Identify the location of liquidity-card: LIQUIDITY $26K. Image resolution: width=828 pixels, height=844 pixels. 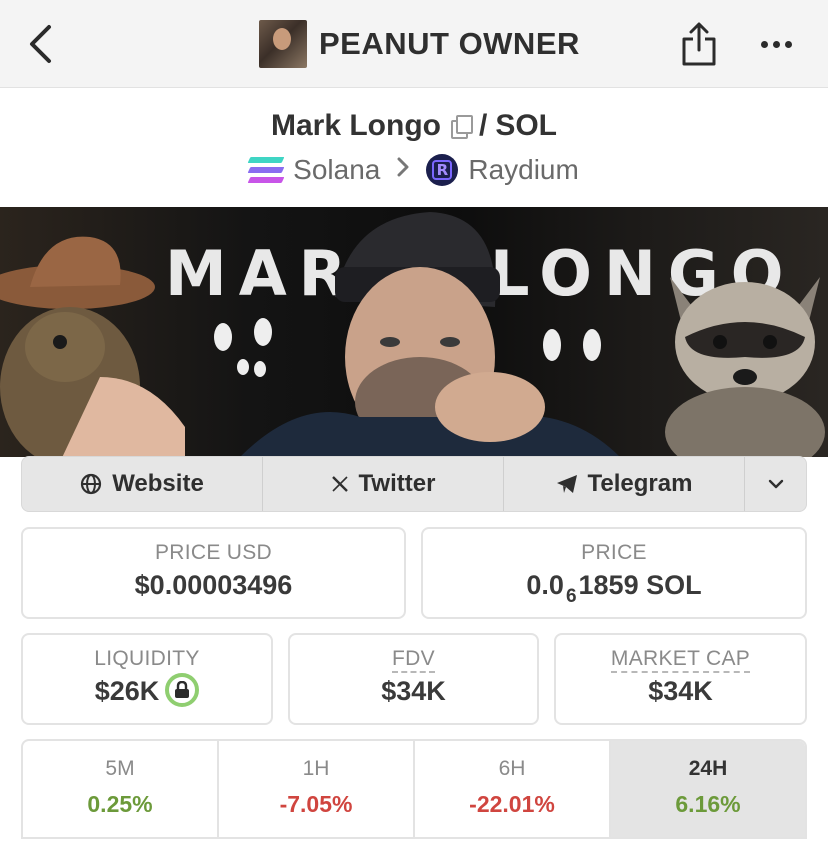
(147, 679).